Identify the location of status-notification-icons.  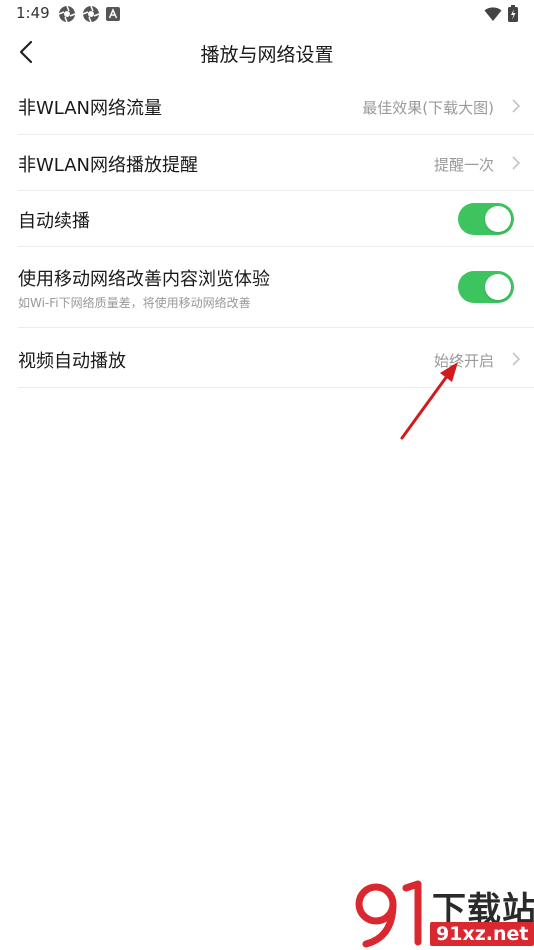
(89, 14).